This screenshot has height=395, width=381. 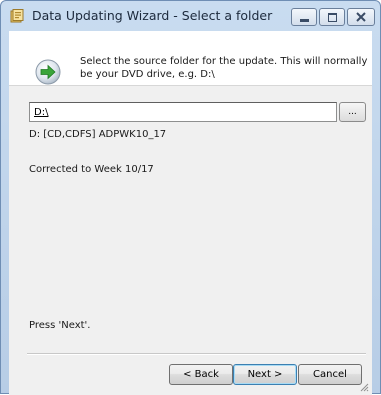 I want to click on close-button, so click(x=361, y=17).